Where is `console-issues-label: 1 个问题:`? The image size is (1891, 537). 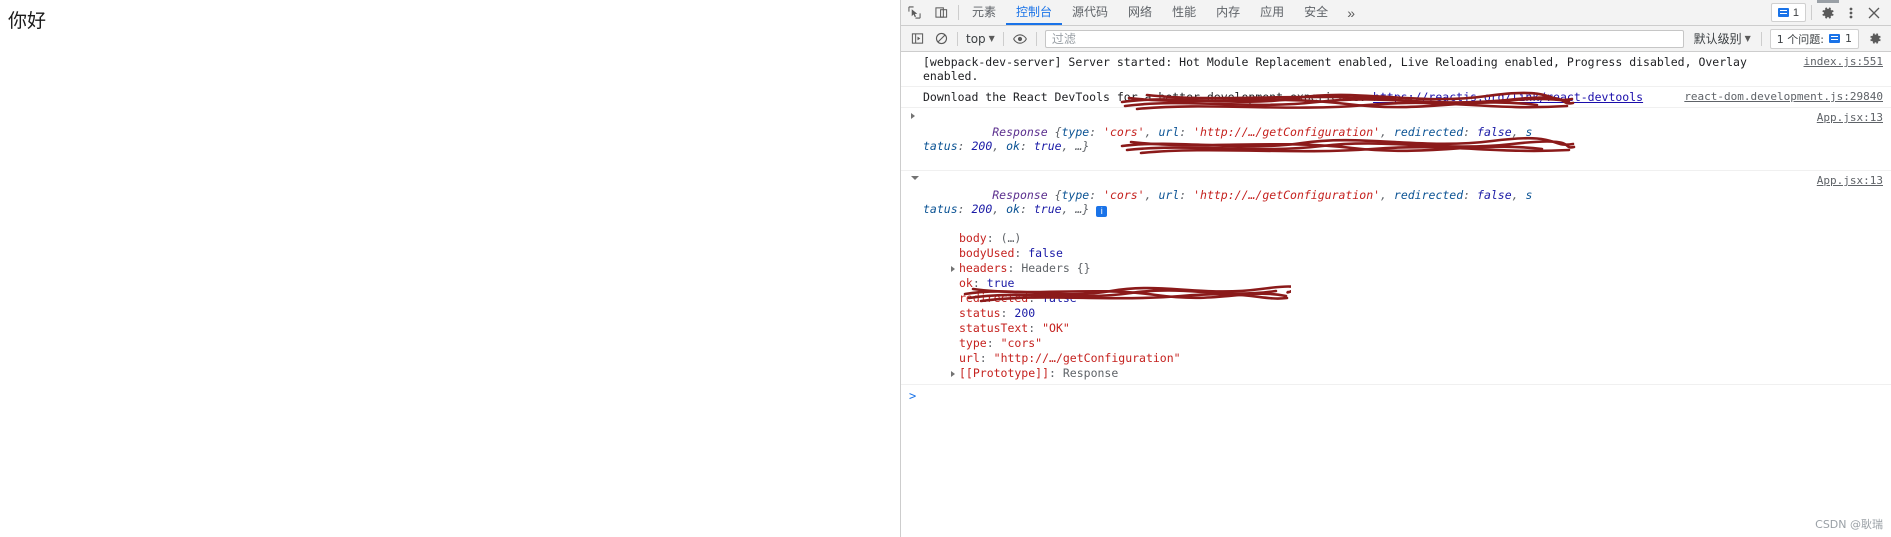
console-issues-label: 1 个问题: is located at coordinates (1800, 39).